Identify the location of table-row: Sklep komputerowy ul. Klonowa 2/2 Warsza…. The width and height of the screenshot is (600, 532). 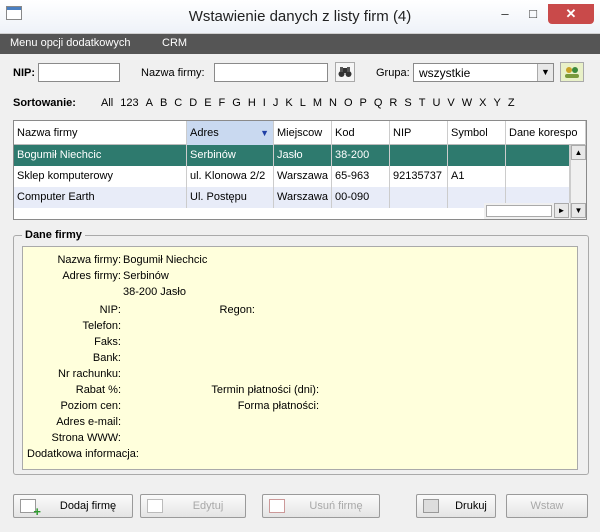
(292, 176).